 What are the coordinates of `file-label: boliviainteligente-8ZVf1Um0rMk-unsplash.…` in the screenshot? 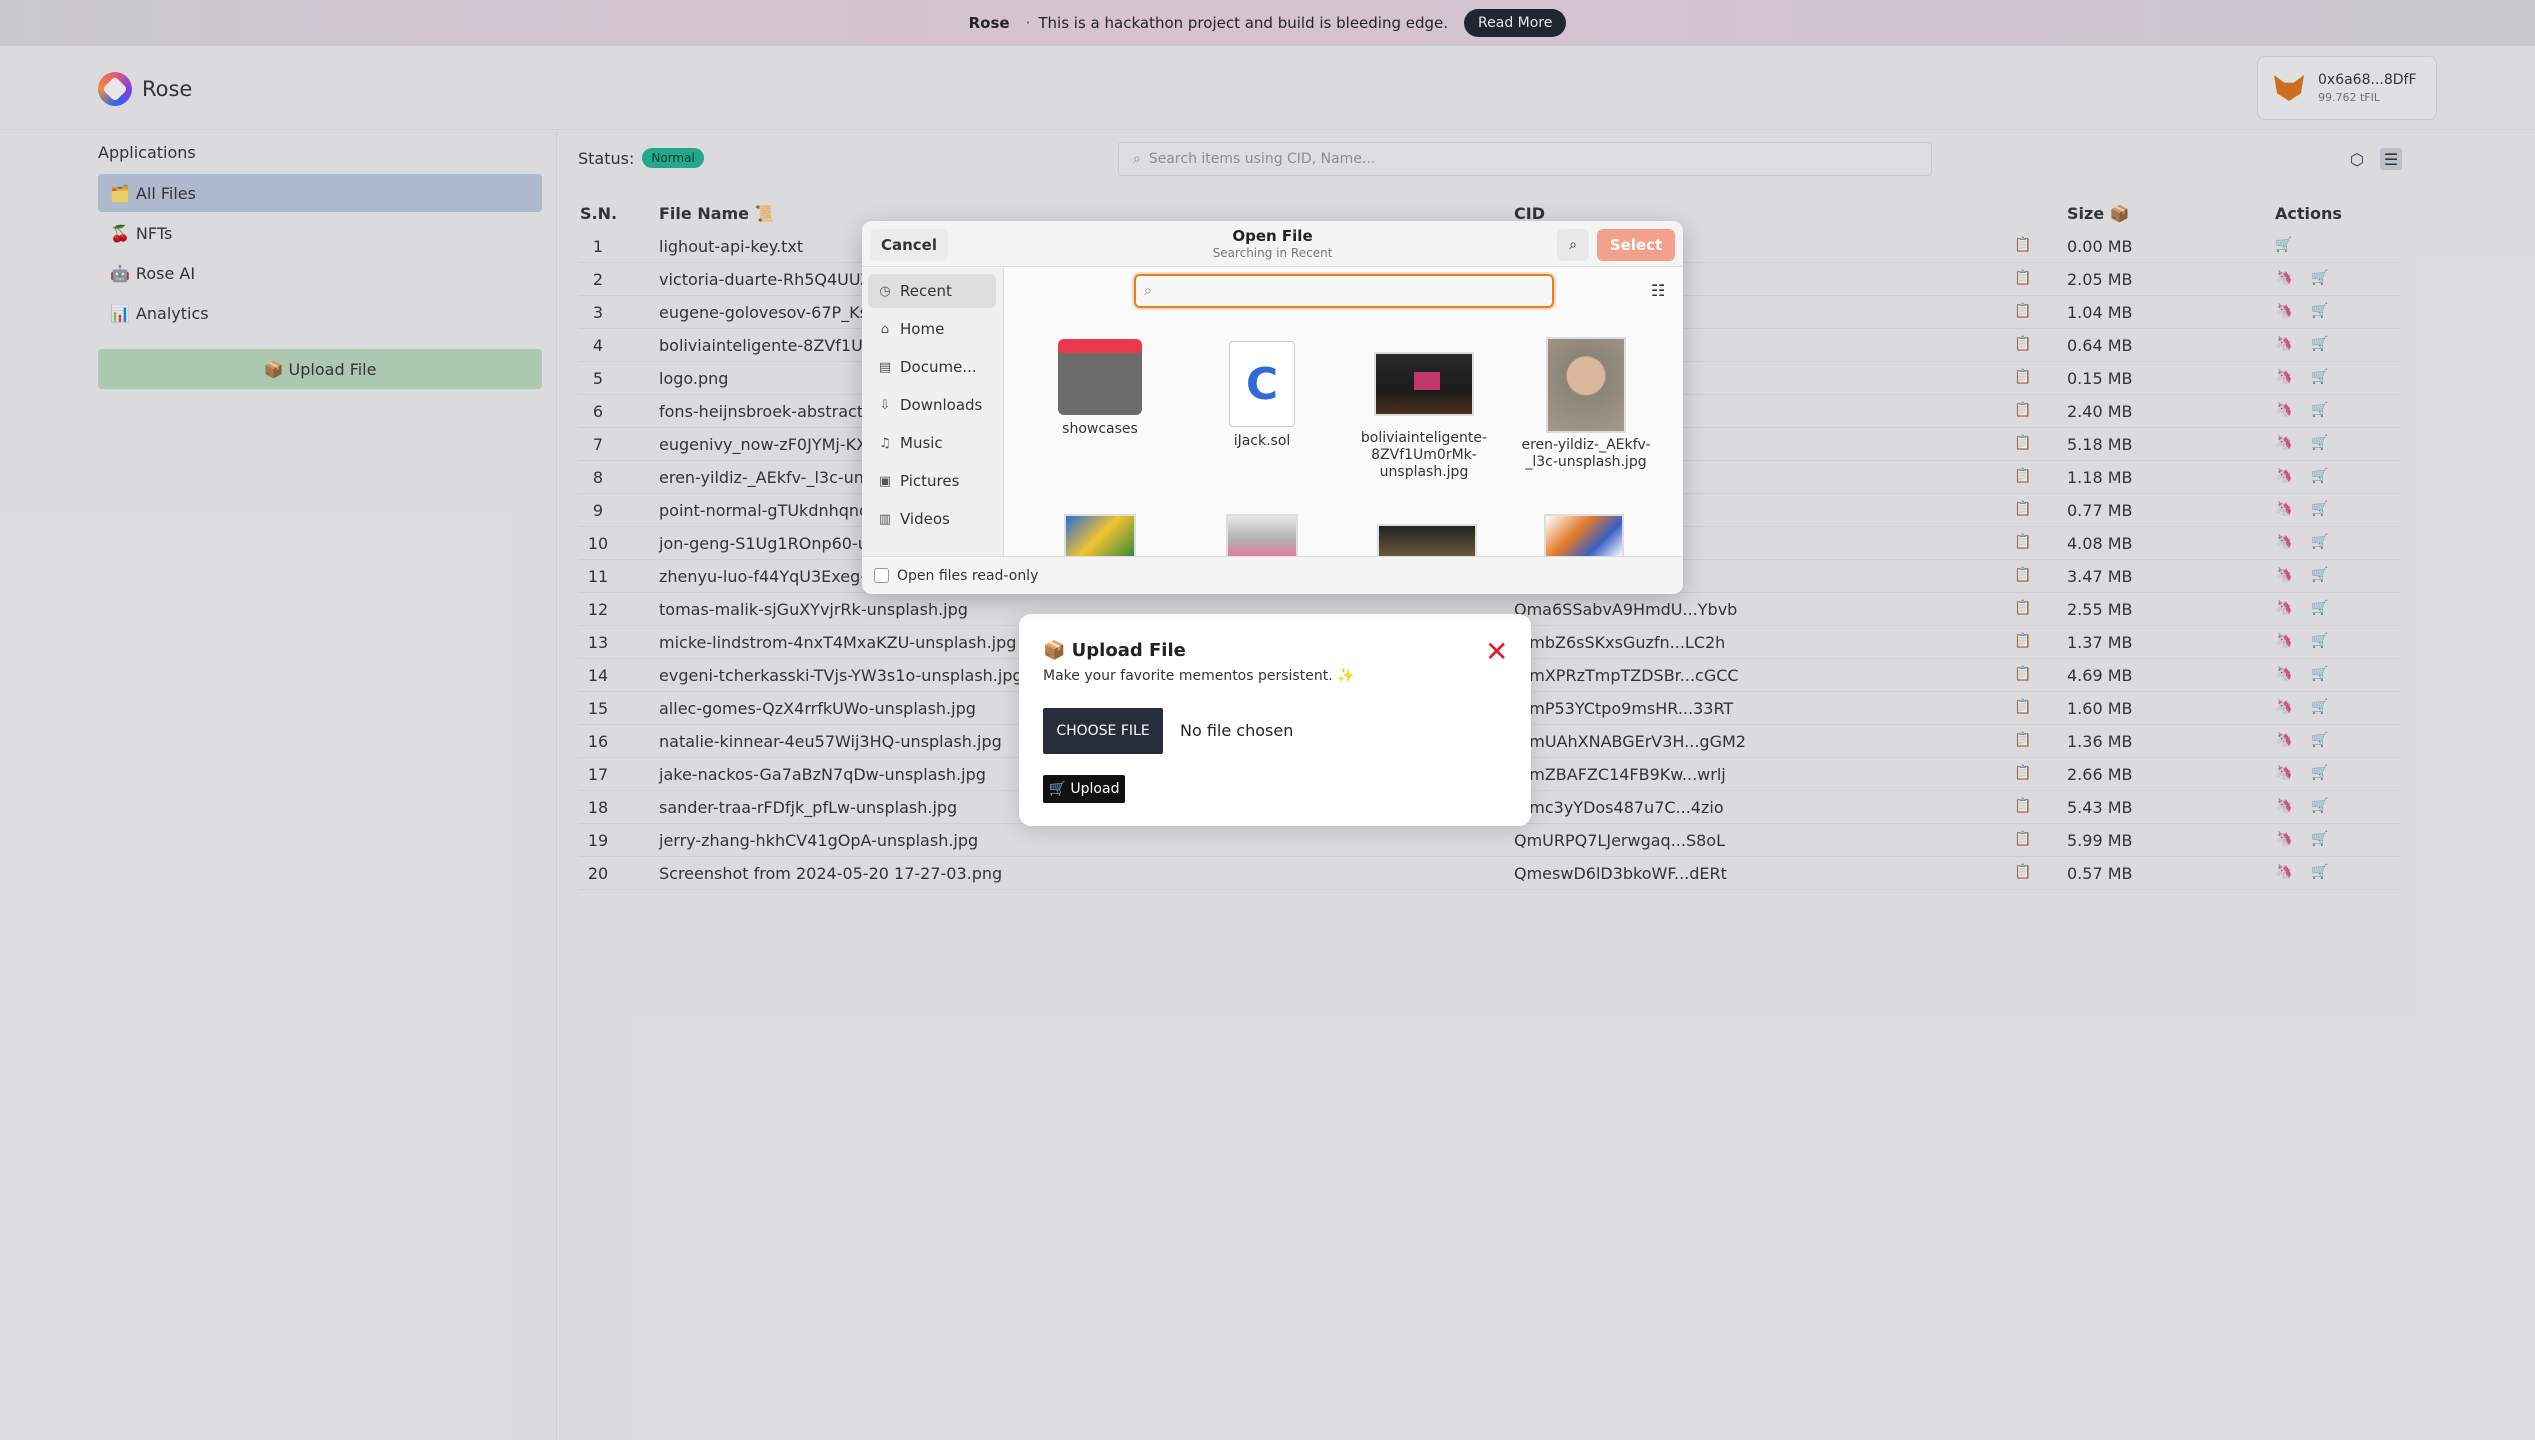 It's located at (1424, 455).